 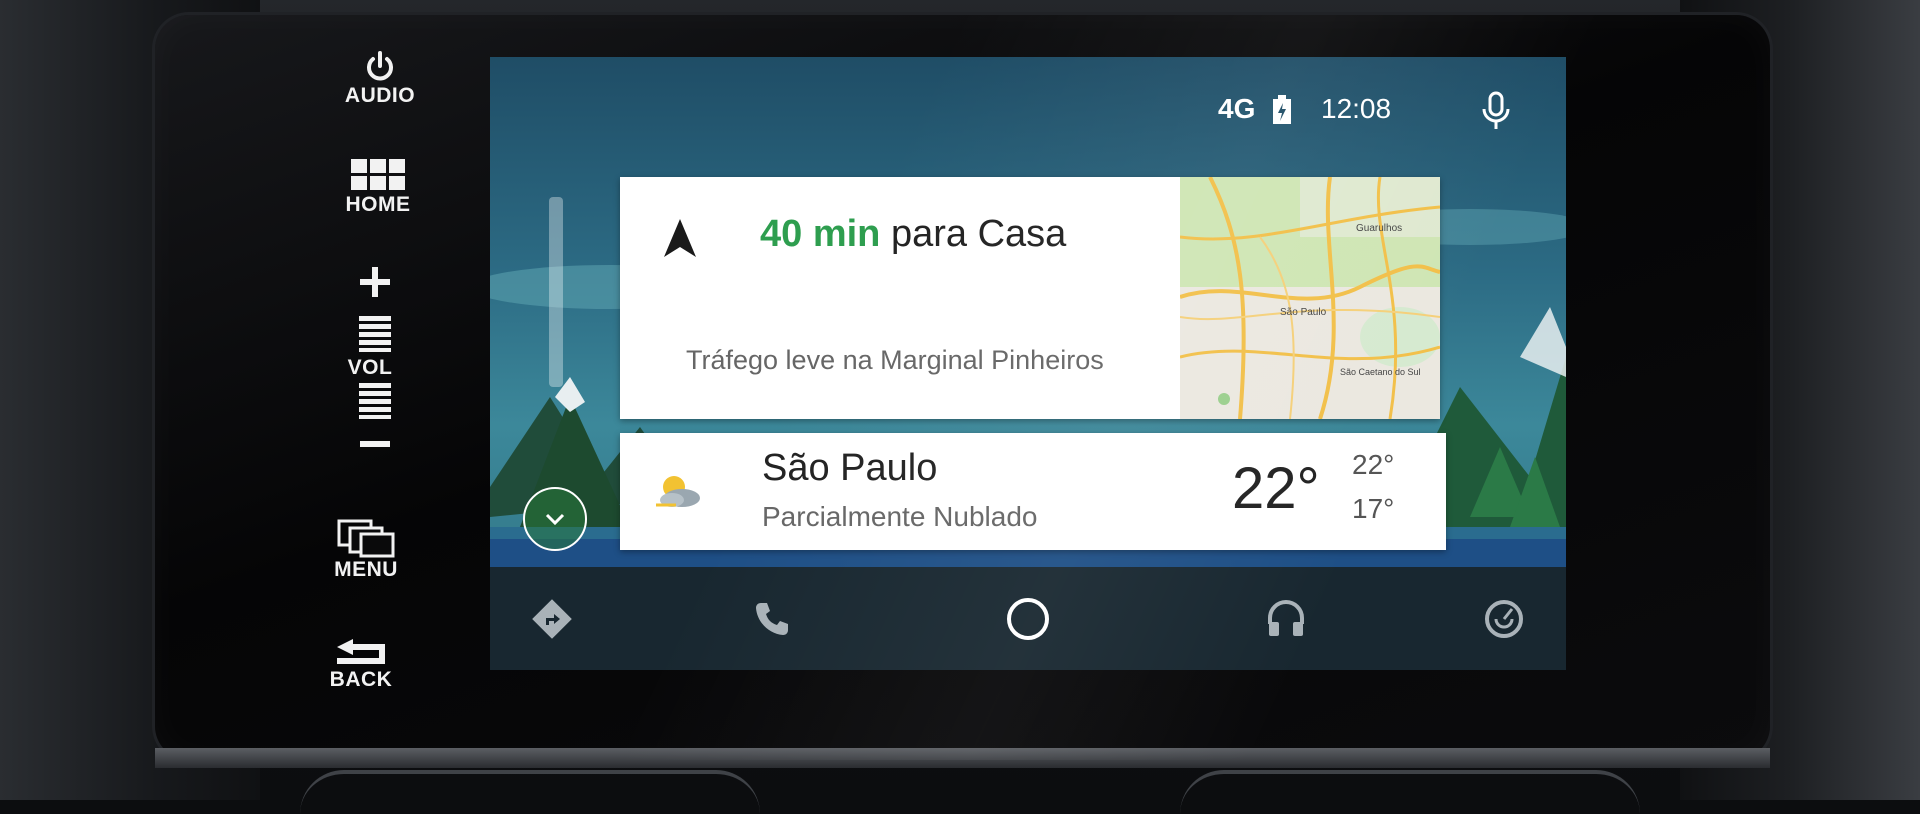 I want to click on volume-bars-bottom, so click(x=375, y=401).